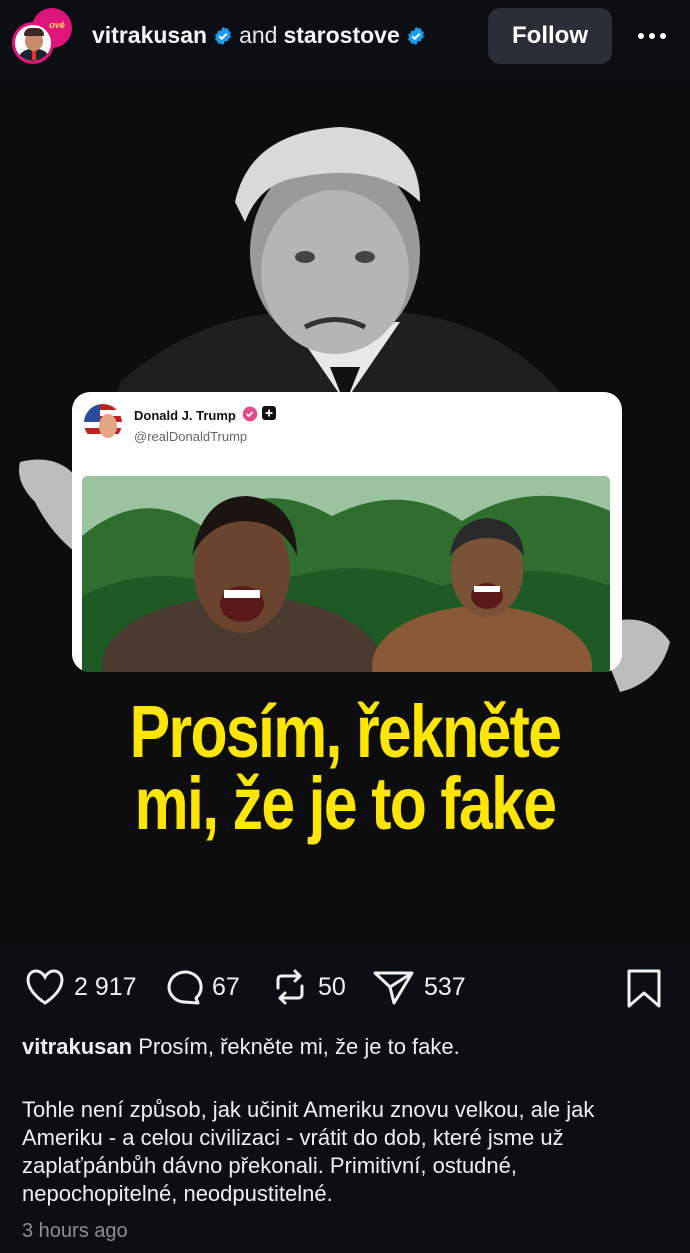 This screenshot has width=690, height=1253. What do you see at coordinates (394, 987) in the screenshot?
I see `share-icon` at bounding box center [394, 987].